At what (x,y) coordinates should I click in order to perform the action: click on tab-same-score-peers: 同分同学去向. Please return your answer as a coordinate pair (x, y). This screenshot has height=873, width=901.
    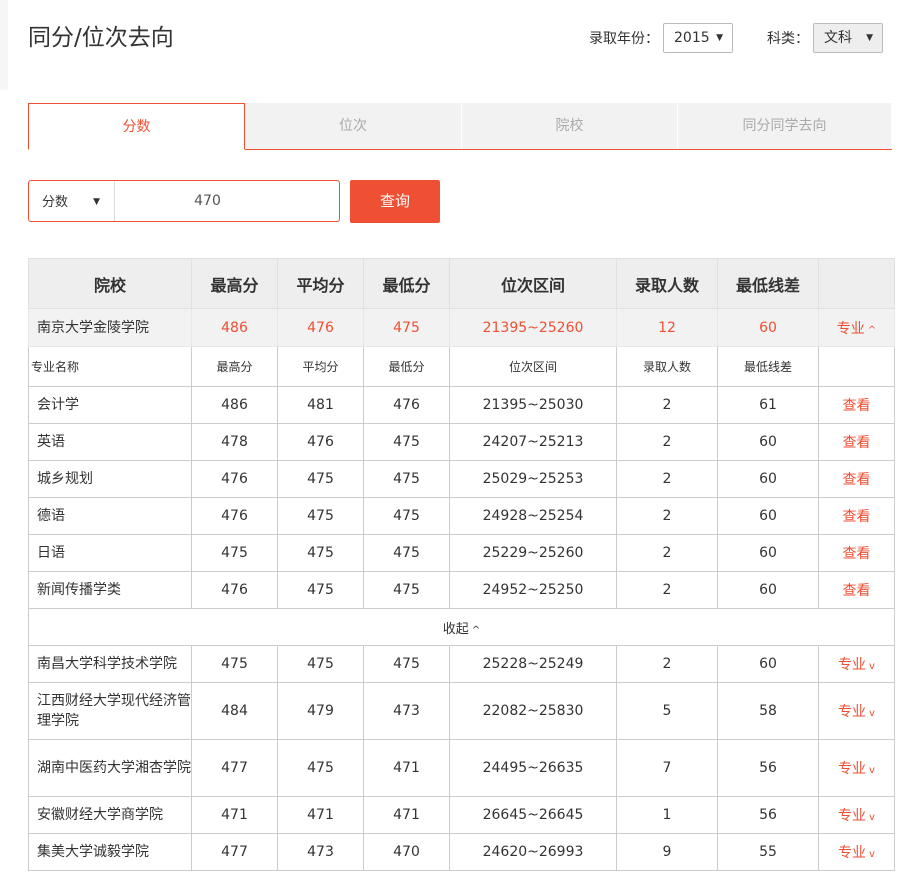
    Looking at the image, I should click on (785, 126).